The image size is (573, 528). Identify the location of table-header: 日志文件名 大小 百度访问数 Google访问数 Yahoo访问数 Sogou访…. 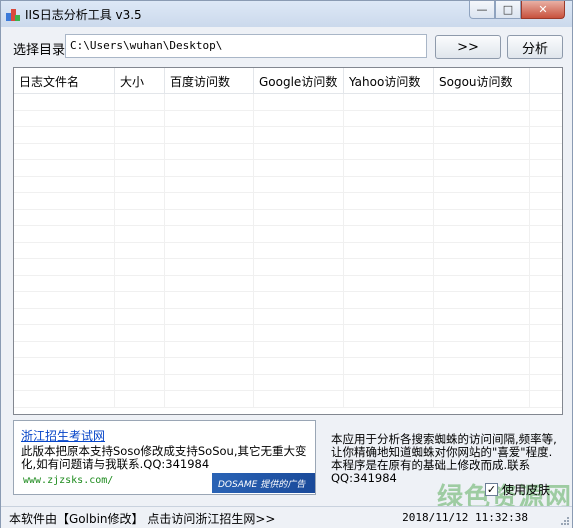
(288, 81).